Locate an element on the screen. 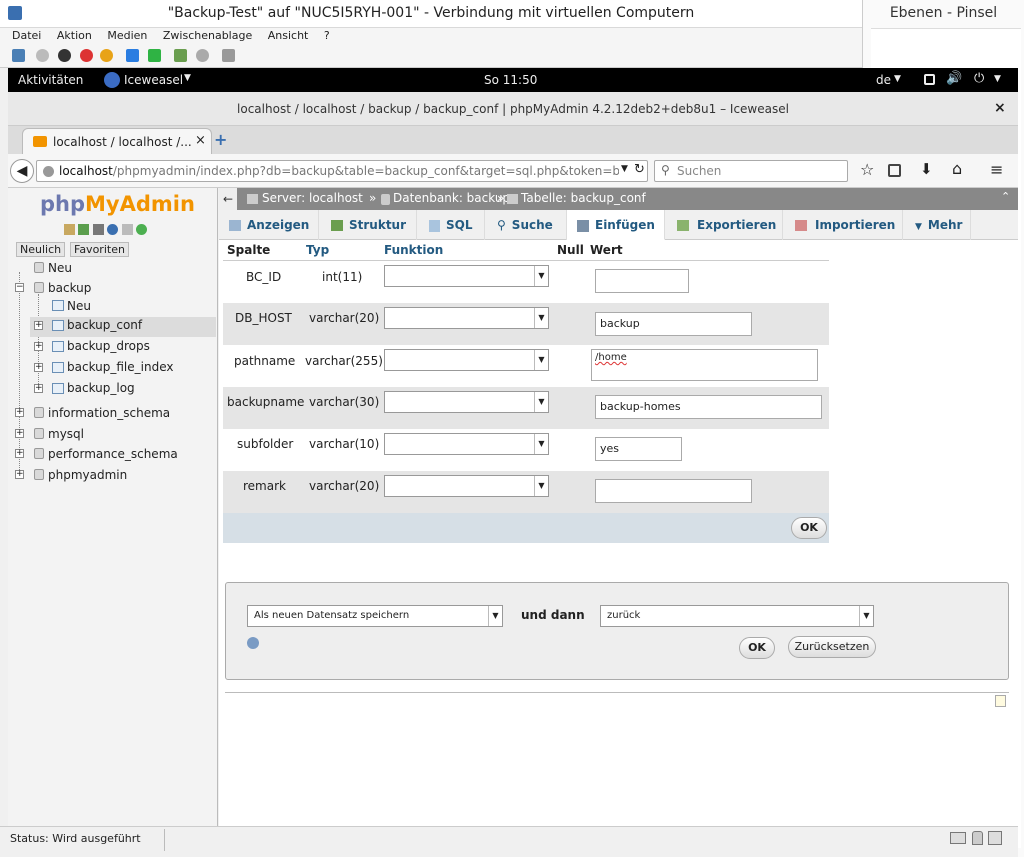 The height and width of the screenshot is (857, 1024). expand-backup-file-index-icon: + is located at coordinates (38, 367).